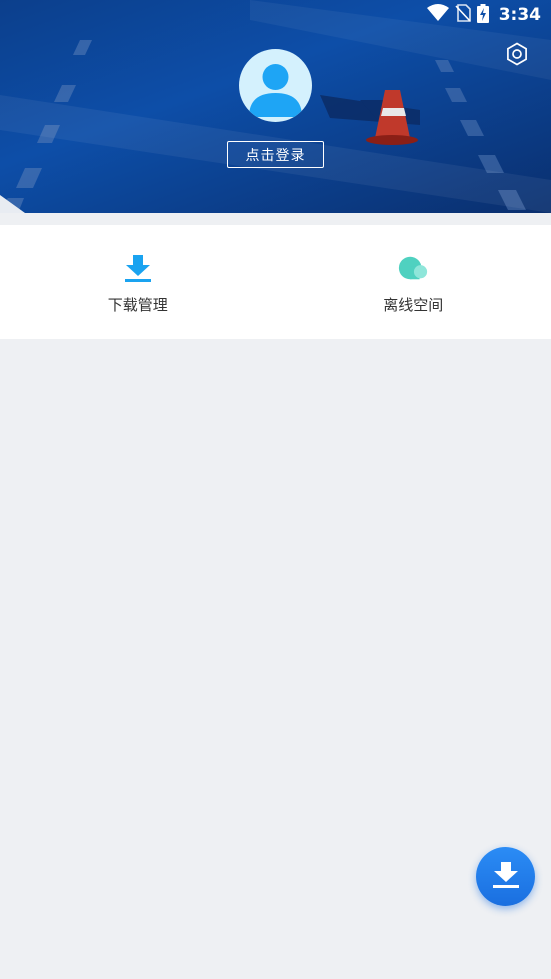 This screenshot has width=551, height=979. Describe the element at coordinates (275, 154) in the screenshot. I see `login-button: 点击登录` at that location.